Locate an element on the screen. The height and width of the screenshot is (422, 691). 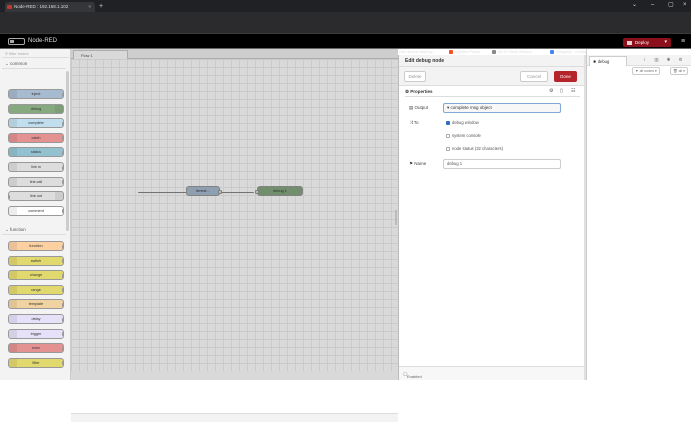
app-name: Node-RED is located at coordinates (43, 41).